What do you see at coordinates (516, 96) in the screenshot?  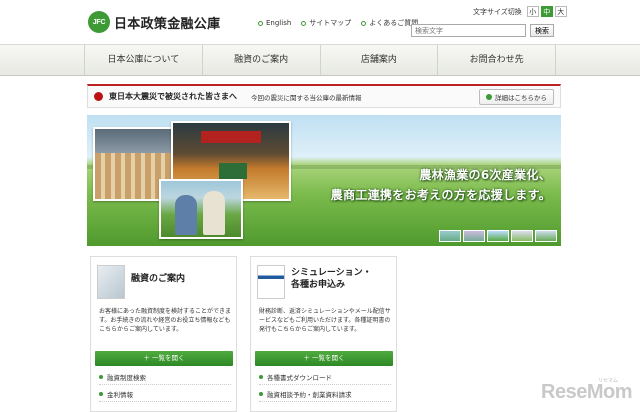 I see `notice-more-button: 詳細はこちらから` at bounding box center [516, 96].